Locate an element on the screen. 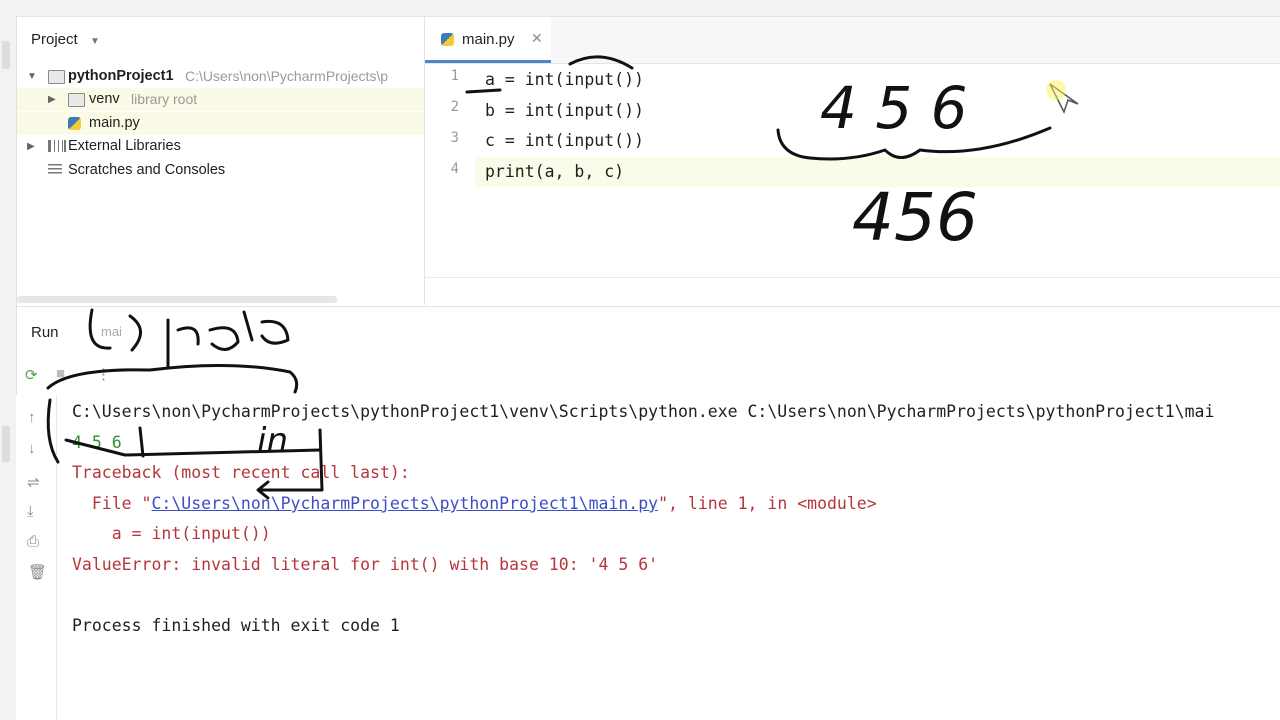 This screenshot has height=720, width=1280. editor-divider is located at coordinates (852, 277).